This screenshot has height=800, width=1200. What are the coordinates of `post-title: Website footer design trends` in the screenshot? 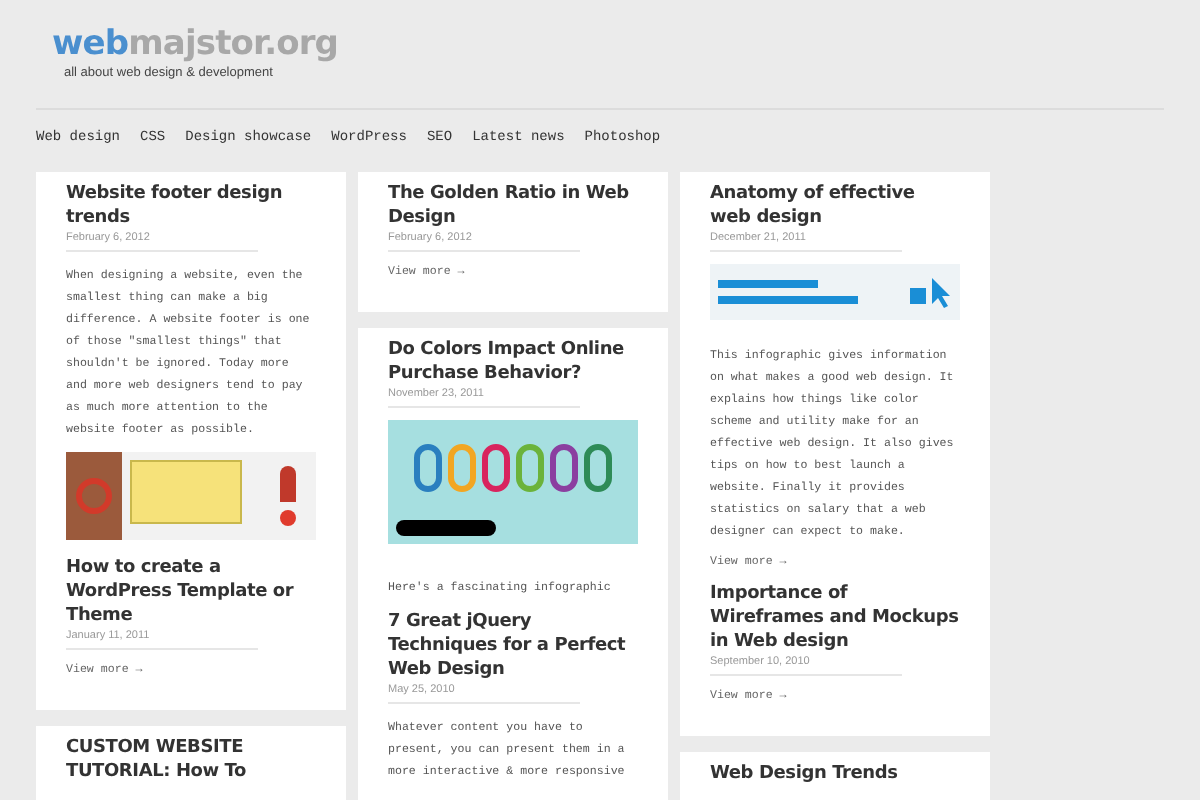 It's located at (191, 206).